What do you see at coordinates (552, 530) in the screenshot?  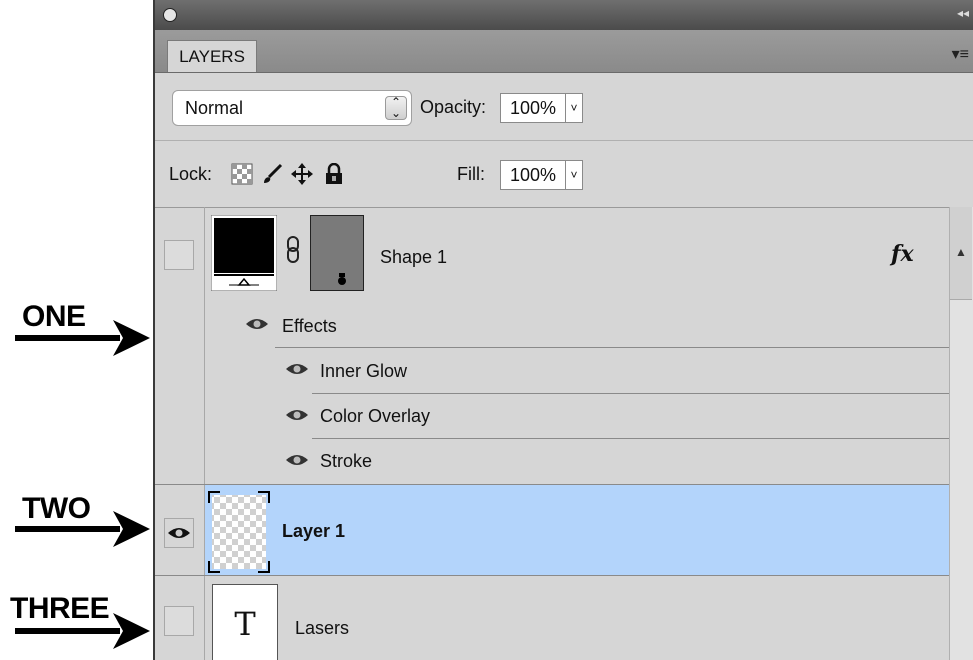 I see `layer-row-layer-1: Layer 1` at bounding box center [552, 530].